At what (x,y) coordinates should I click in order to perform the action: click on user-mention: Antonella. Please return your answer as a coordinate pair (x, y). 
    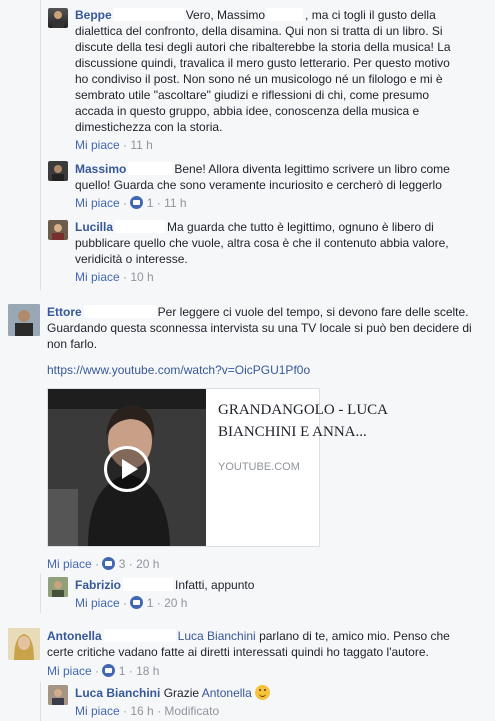
    Looking at the image, I should click on (227, 693).